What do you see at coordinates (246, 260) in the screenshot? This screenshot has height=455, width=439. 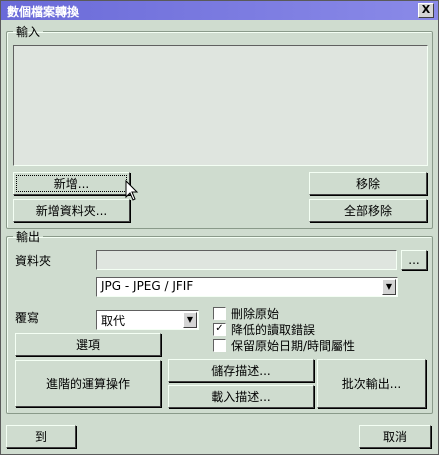 I see `output-folder-field` at bounding box center [246, 260].